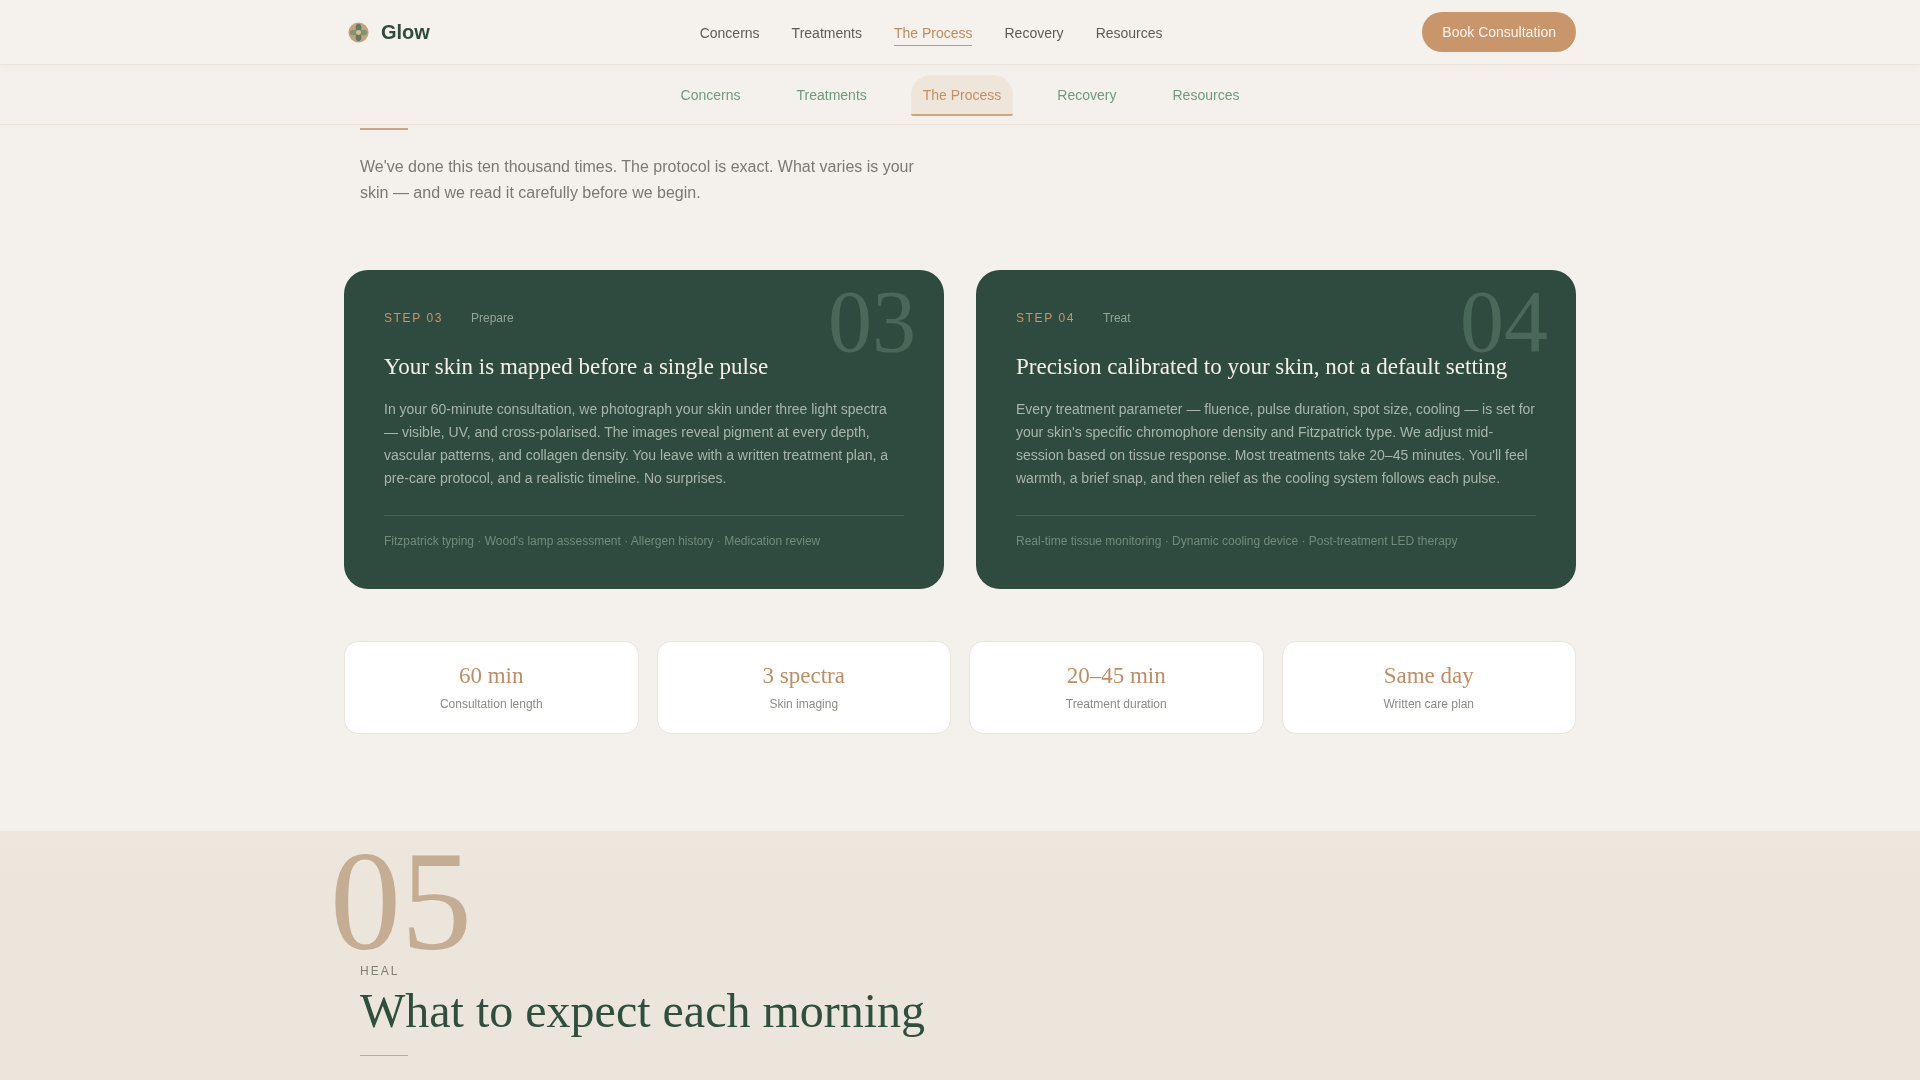 The height and width of the screenshot is (1080, 1920). What do you see at coordinates (1428, 704) in the screenshot?
I see `stat-label: Written care plan` at bounding box center [1428, 704].